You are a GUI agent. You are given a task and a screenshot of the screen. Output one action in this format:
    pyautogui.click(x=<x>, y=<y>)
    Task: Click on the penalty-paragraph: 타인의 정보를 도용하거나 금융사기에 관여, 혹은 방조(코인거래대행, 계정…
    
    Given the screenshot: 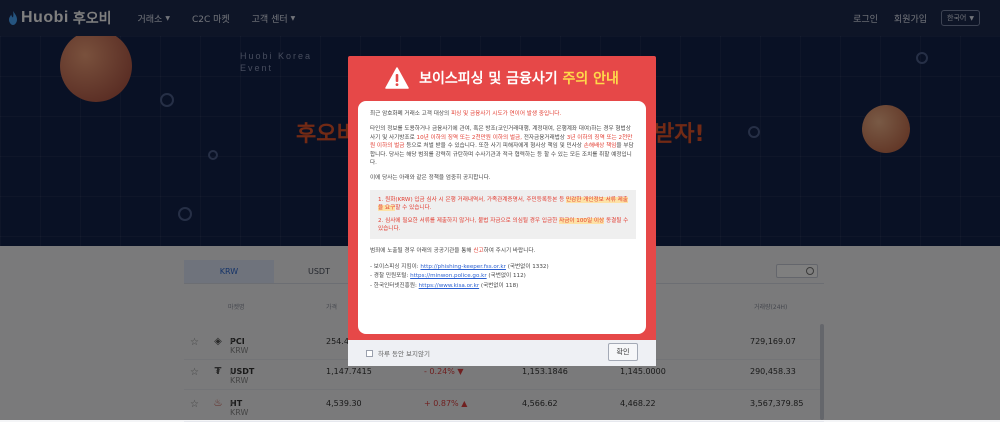 What is the action you would take?
    pyautogui.click(x=502, y=146)
    